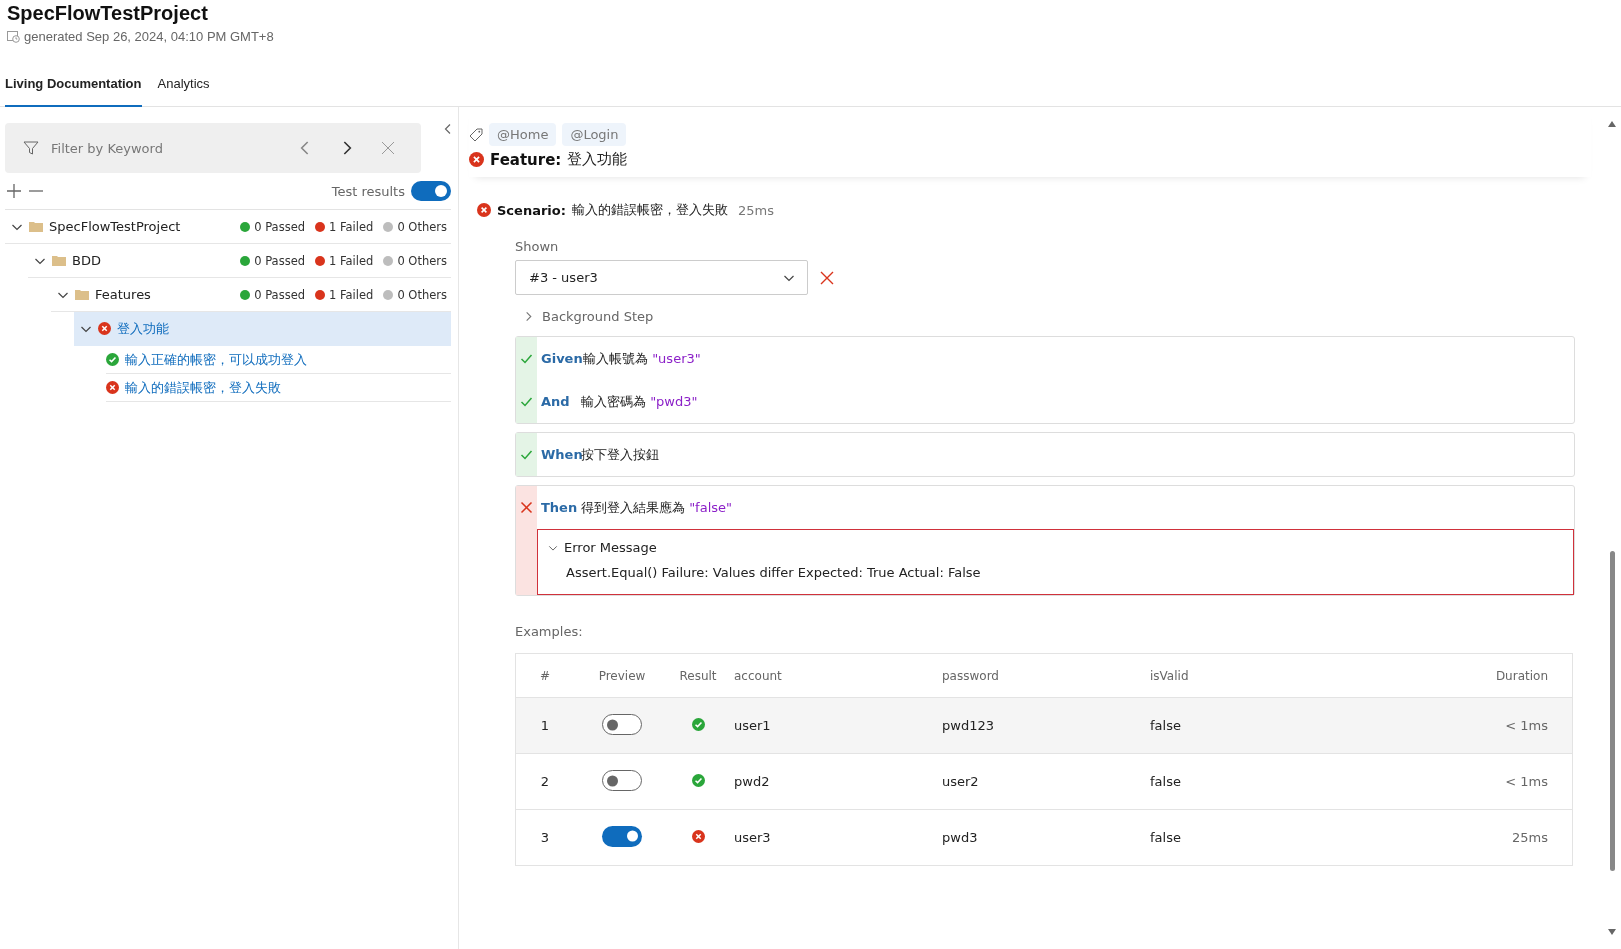  Describe the element at coordinates (838, 675) in the screenshot. I see `column-header: account` at that location.